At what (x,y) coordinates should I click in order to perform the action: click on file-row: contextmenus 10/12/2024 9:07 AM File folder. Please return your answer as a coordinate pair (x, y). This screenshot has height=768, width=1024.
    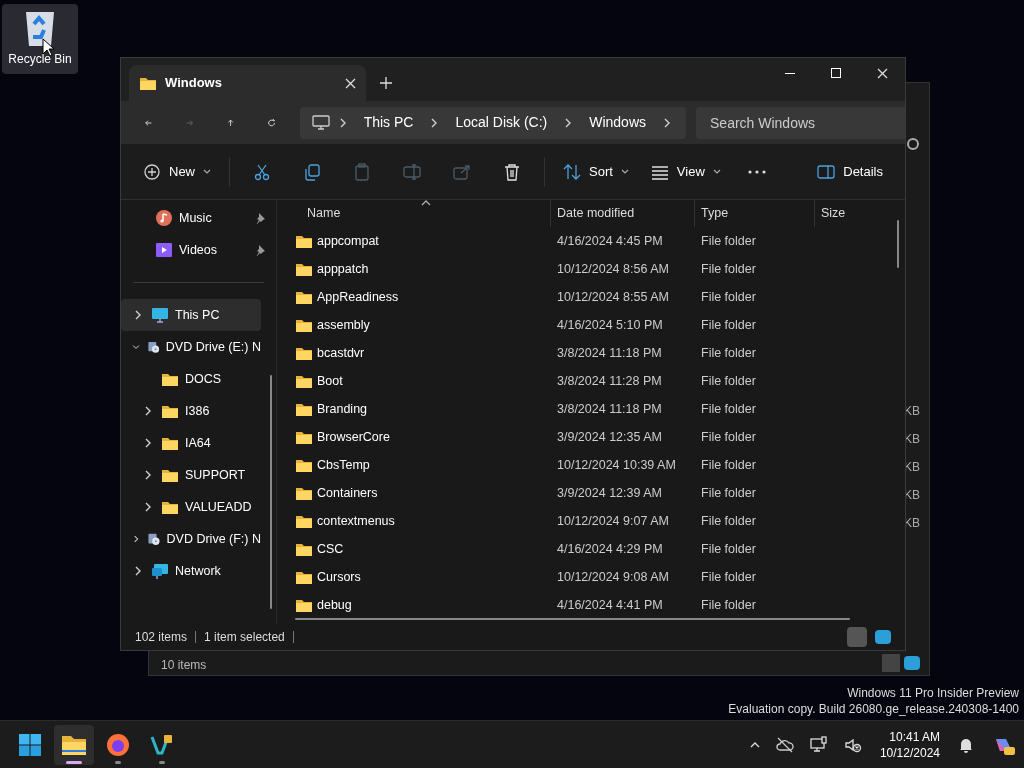
    Looking at the image, I should click on (591, 521).